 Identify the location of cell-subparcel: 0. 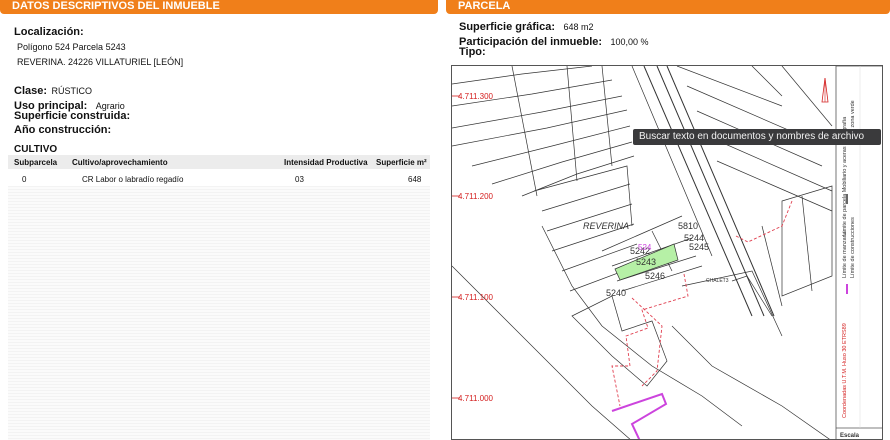
(24, 179).